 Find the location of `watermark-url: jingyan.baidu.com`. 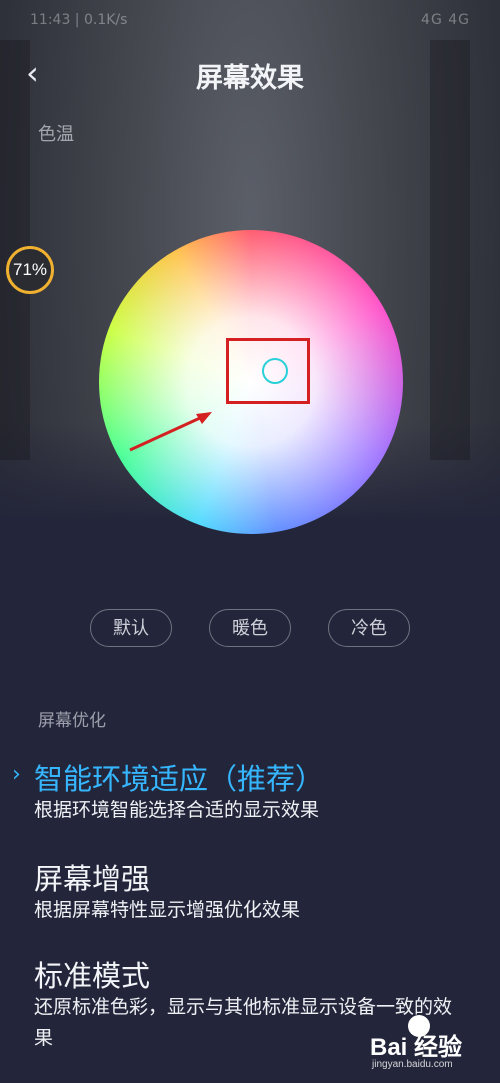

watermark-url: jingyan.baidu.com is located at coordinates (412, 1064).